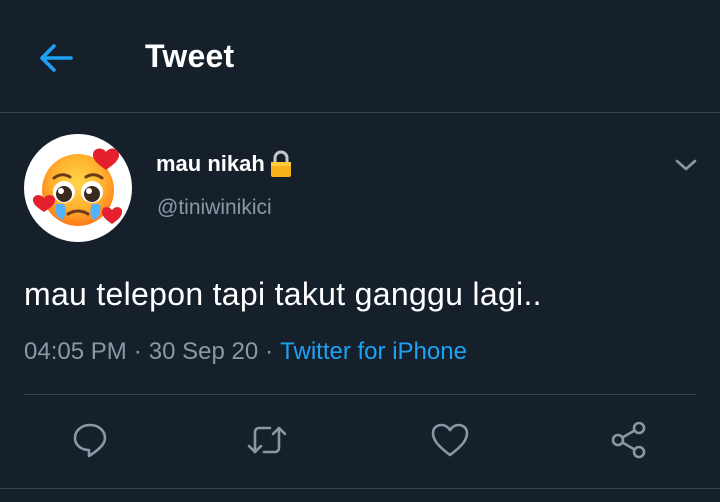 The height and width of the screenshot is (502, 720). I want to click on retweet-icon, so click(267, 440).